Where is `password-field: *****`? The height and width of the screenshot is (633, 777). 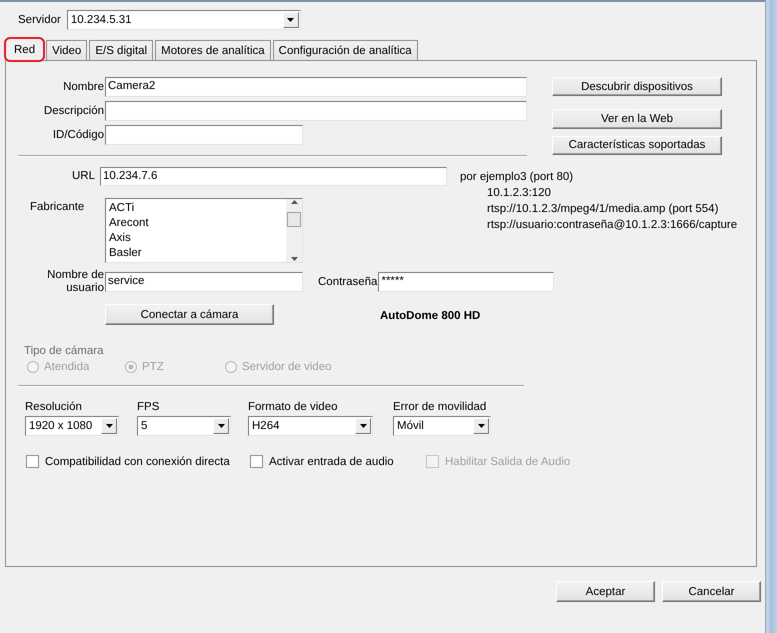
password-field: ***** is located at coordinates (466, 282).